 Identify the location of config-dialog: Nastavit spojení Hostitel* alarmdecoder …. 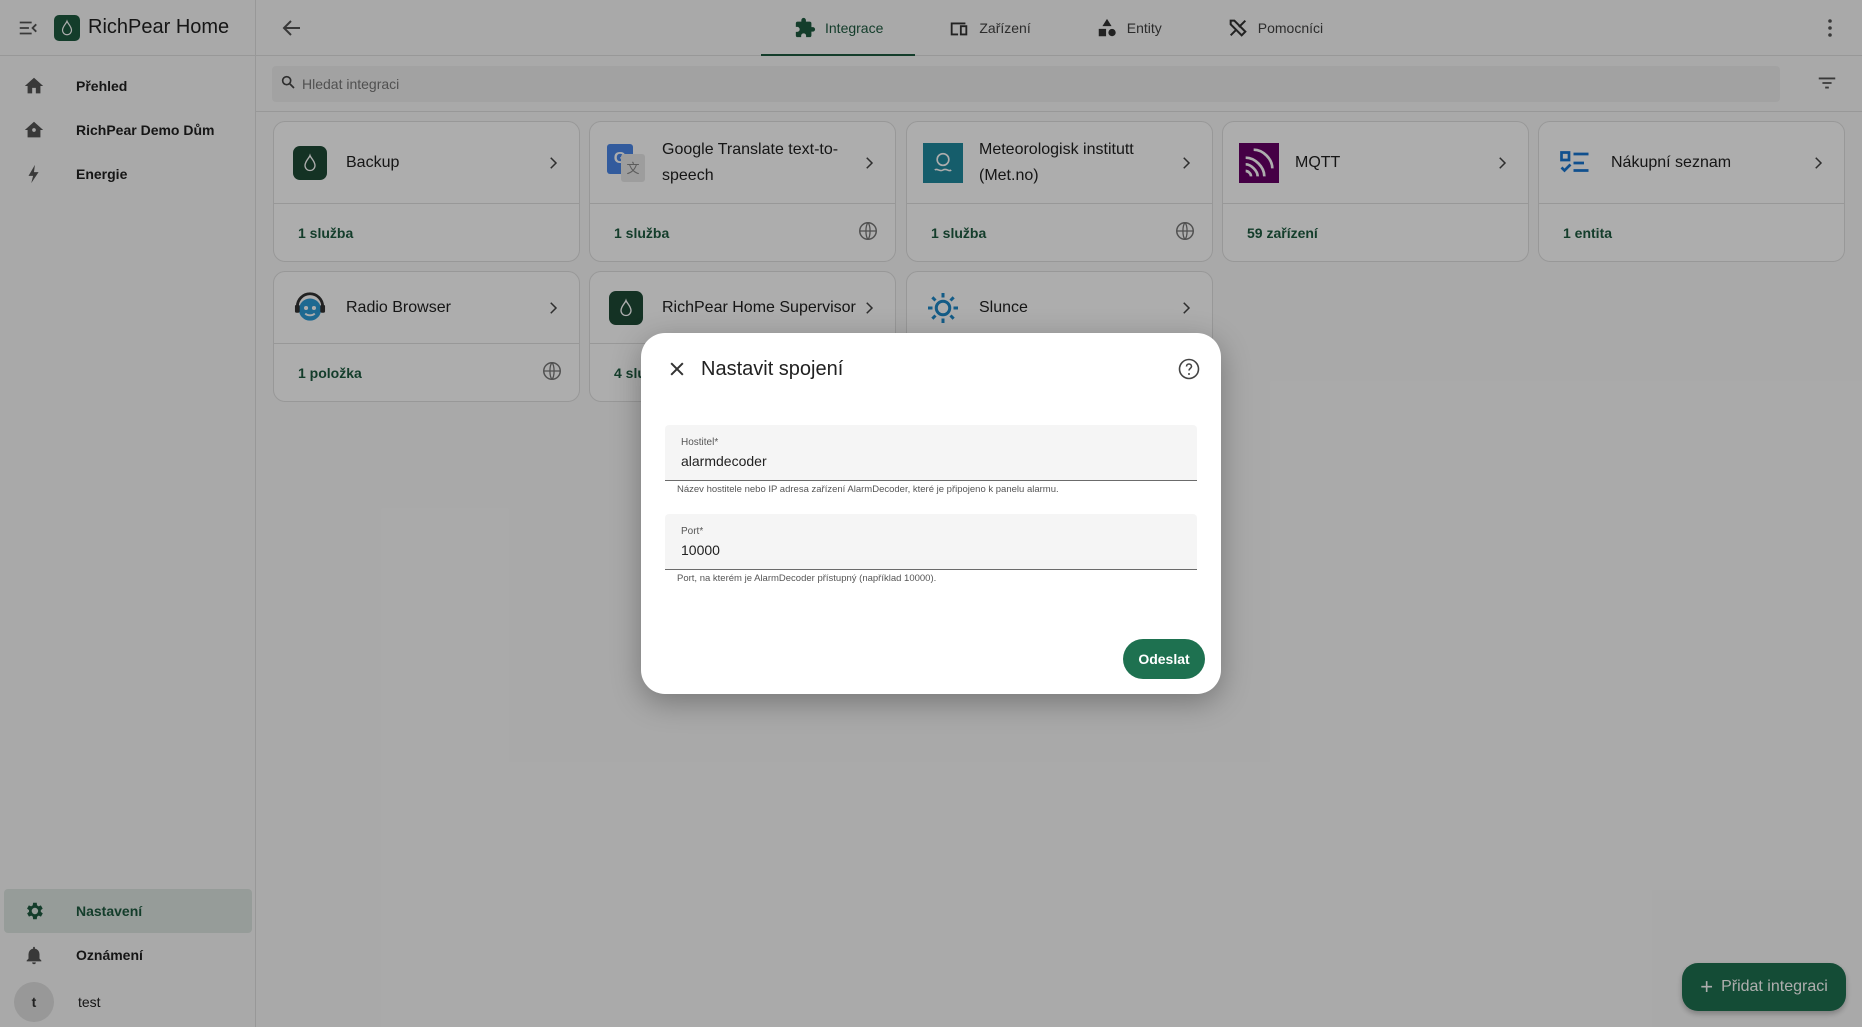
(931, 513).